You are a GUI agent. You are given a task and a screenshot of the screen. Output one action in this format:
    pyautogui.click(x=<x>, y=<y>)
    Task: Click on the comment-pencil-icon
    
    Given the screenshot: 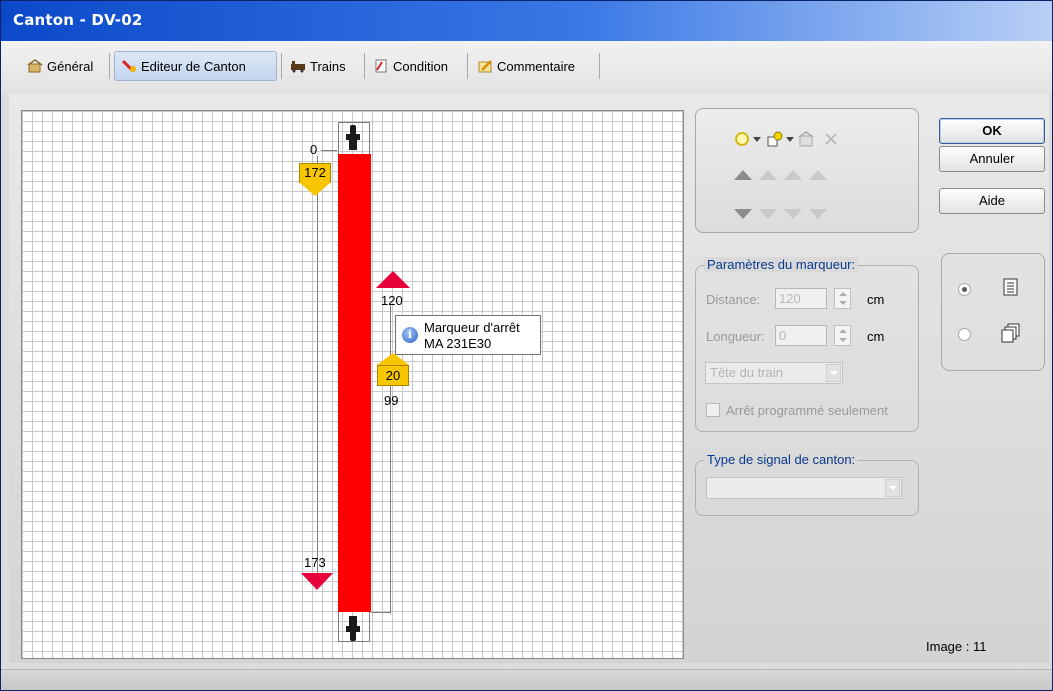 What is the action you would take?
    pyautogui.click(x=485, y=66)
    